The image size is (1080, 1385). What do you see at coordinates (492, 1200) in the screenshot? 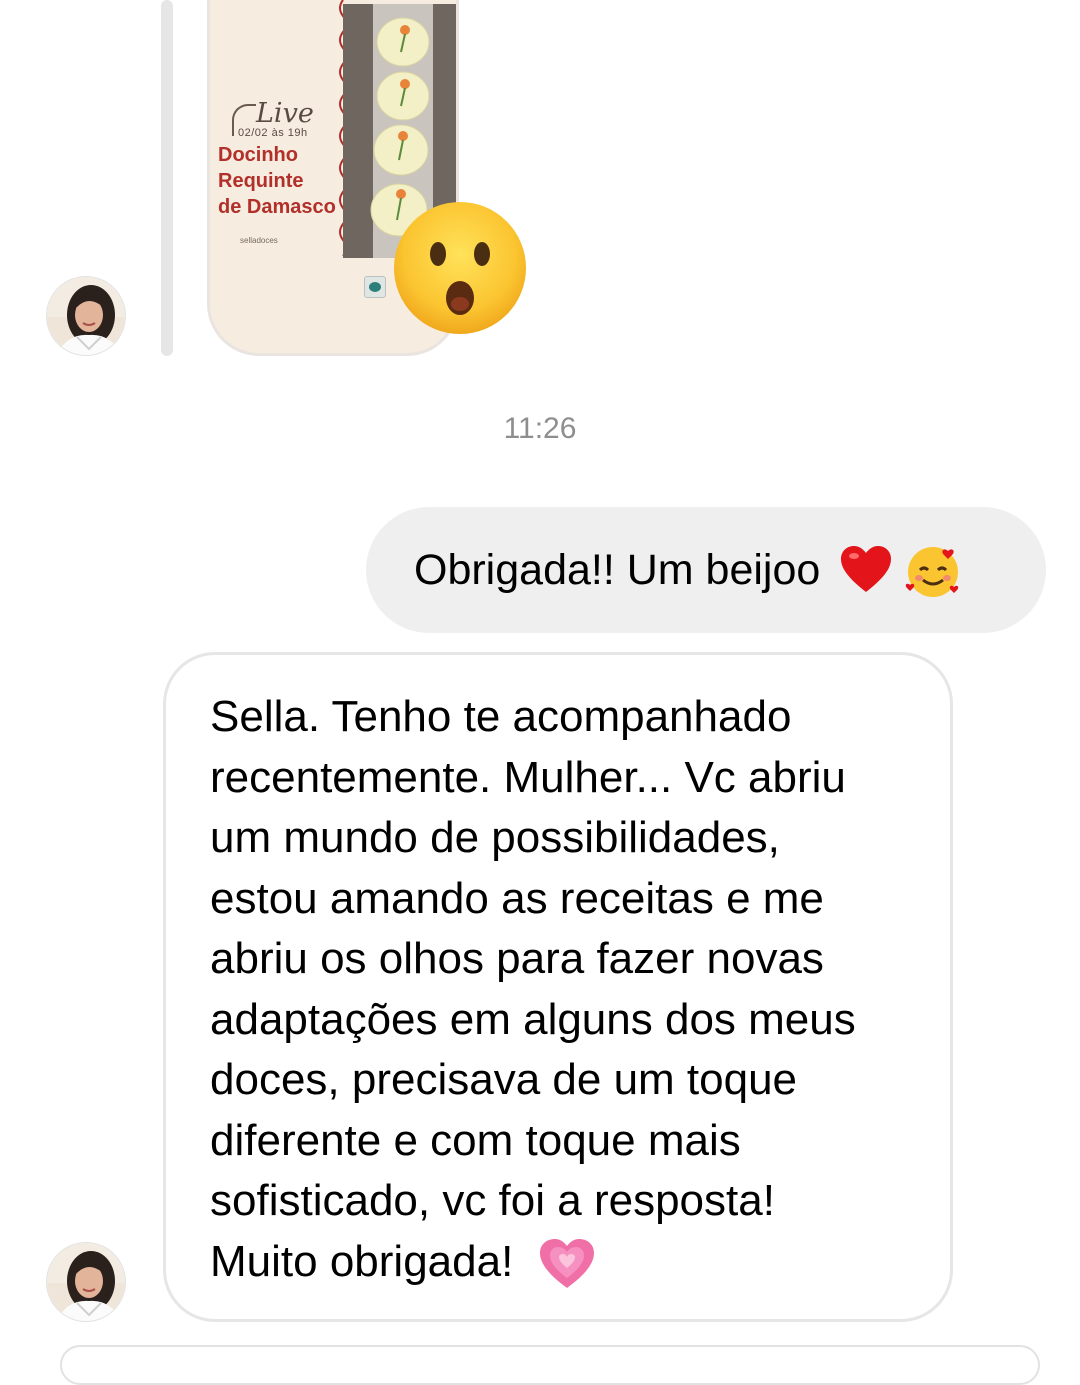
I see `message-line: sofisticado, vc foi a resposta!` at bounding box center [492, 1200].